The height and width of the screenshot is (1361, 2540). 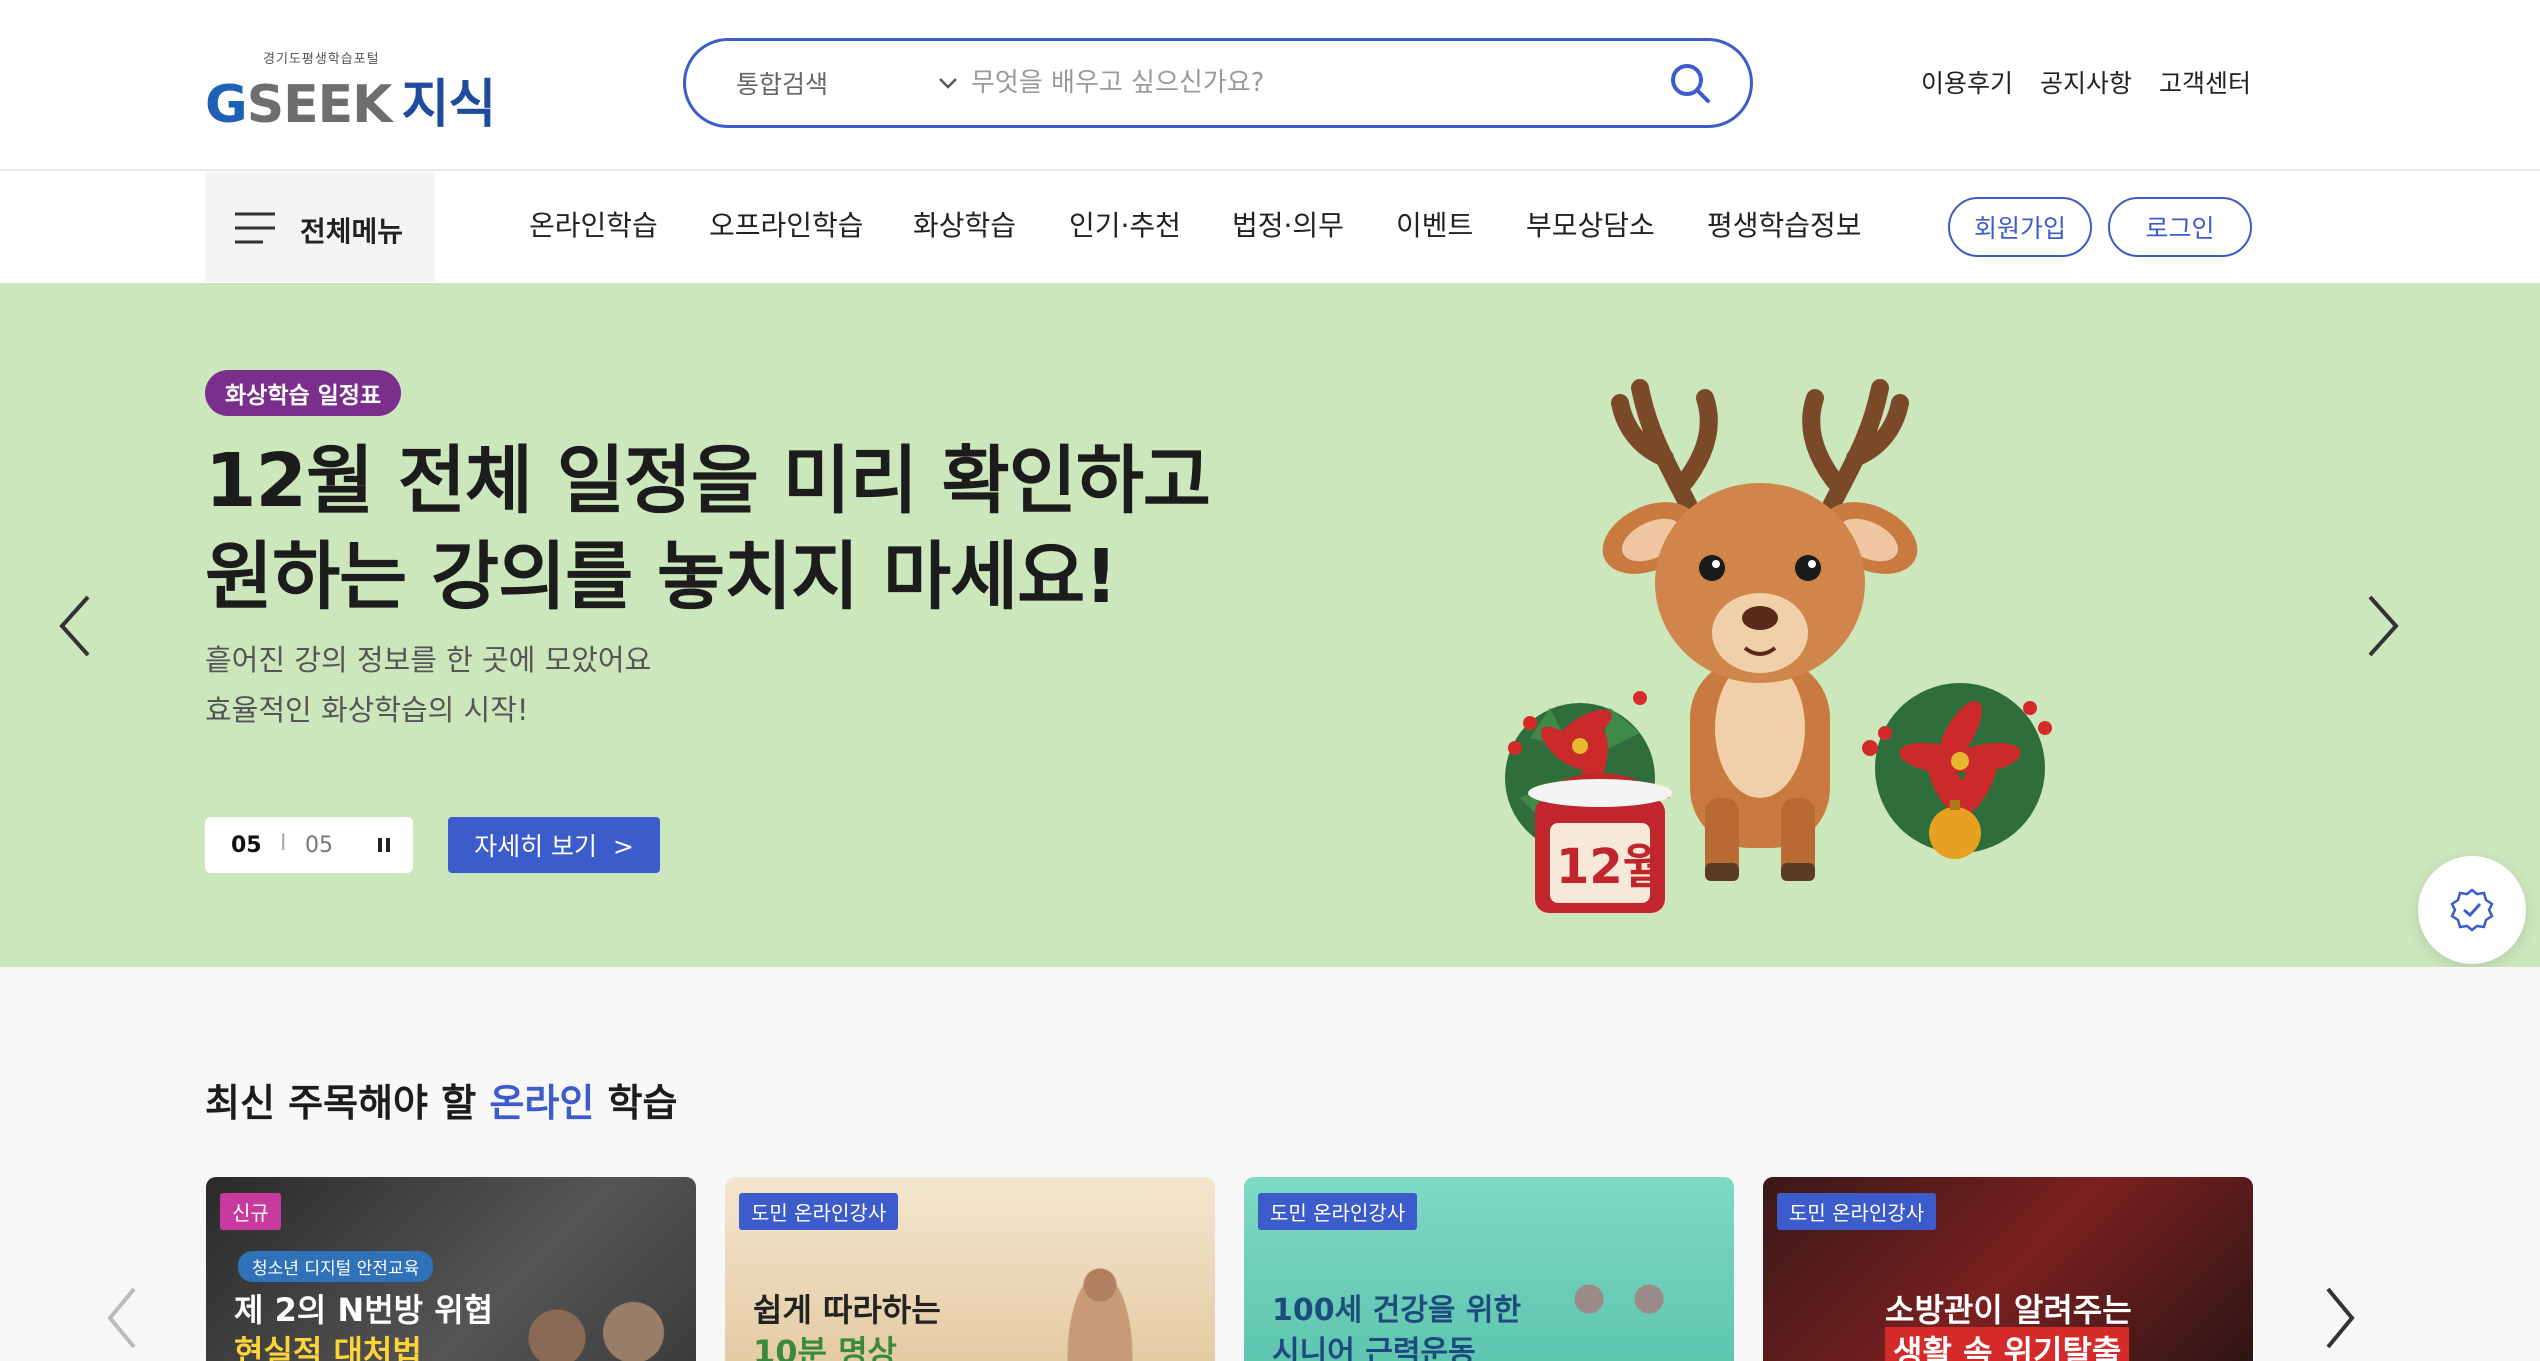 I want to click on logo-wordmark: GSEEK 지식, so click(x=350, y=105).